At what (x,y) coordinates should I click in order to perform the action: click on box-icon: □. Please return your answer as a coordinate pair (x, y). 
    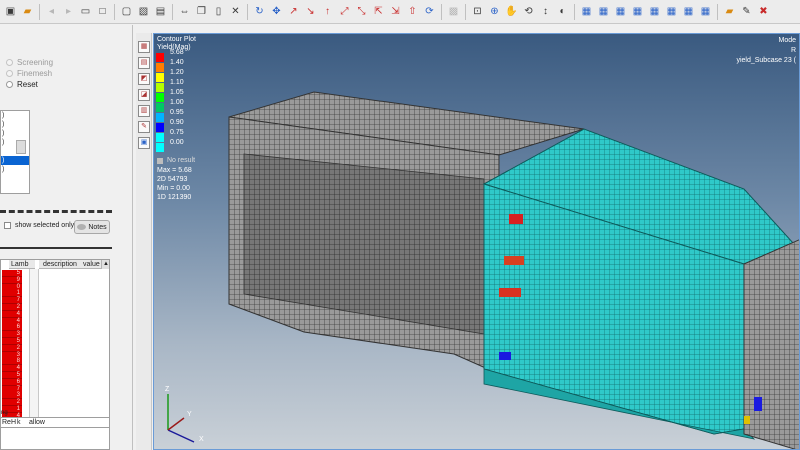
    Looking at the image, I should click on (102, 11).